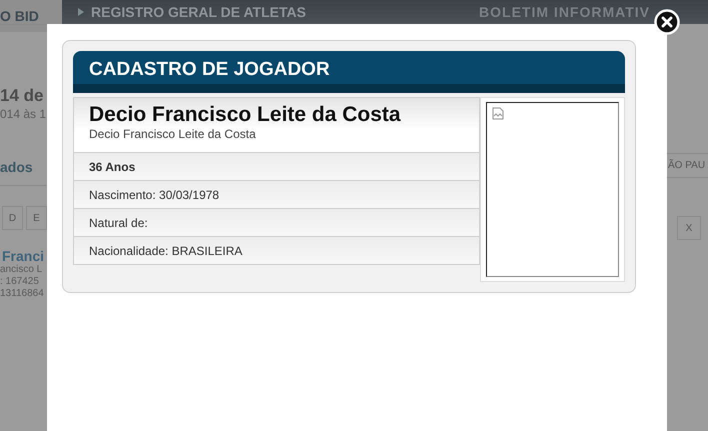 This screenshot has height=431, width=708. What do you see at coordinates (172, 134) in the screenshot?
I see `full-name: Decio Francisco Leite da Costa` at bounding box center [172, 134].